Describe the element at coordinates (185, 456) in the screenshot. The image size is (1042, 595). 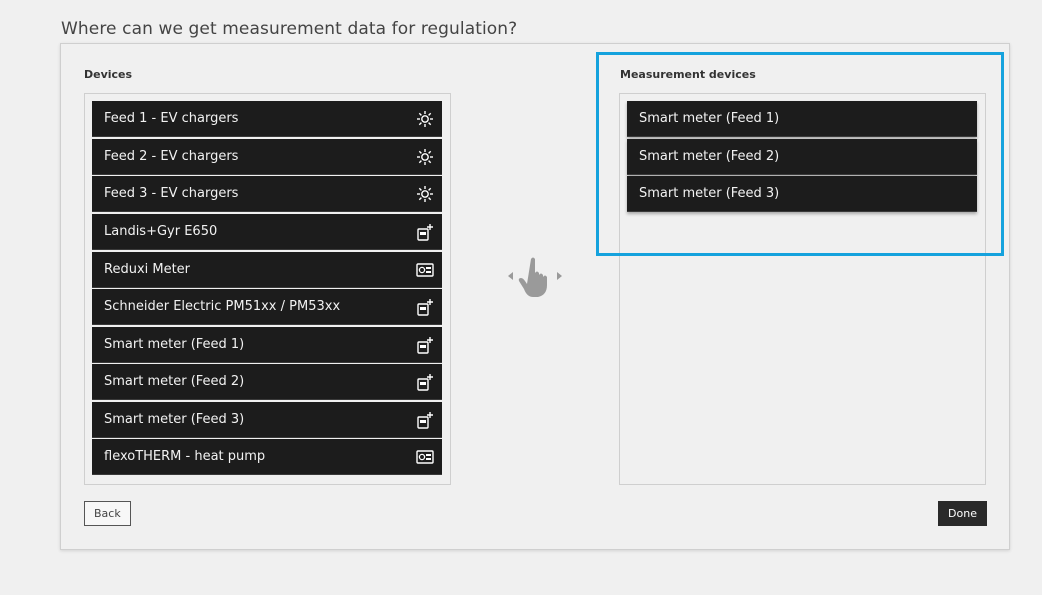
I see `device-item-label: flexoTHERM - heat pump` at that location.